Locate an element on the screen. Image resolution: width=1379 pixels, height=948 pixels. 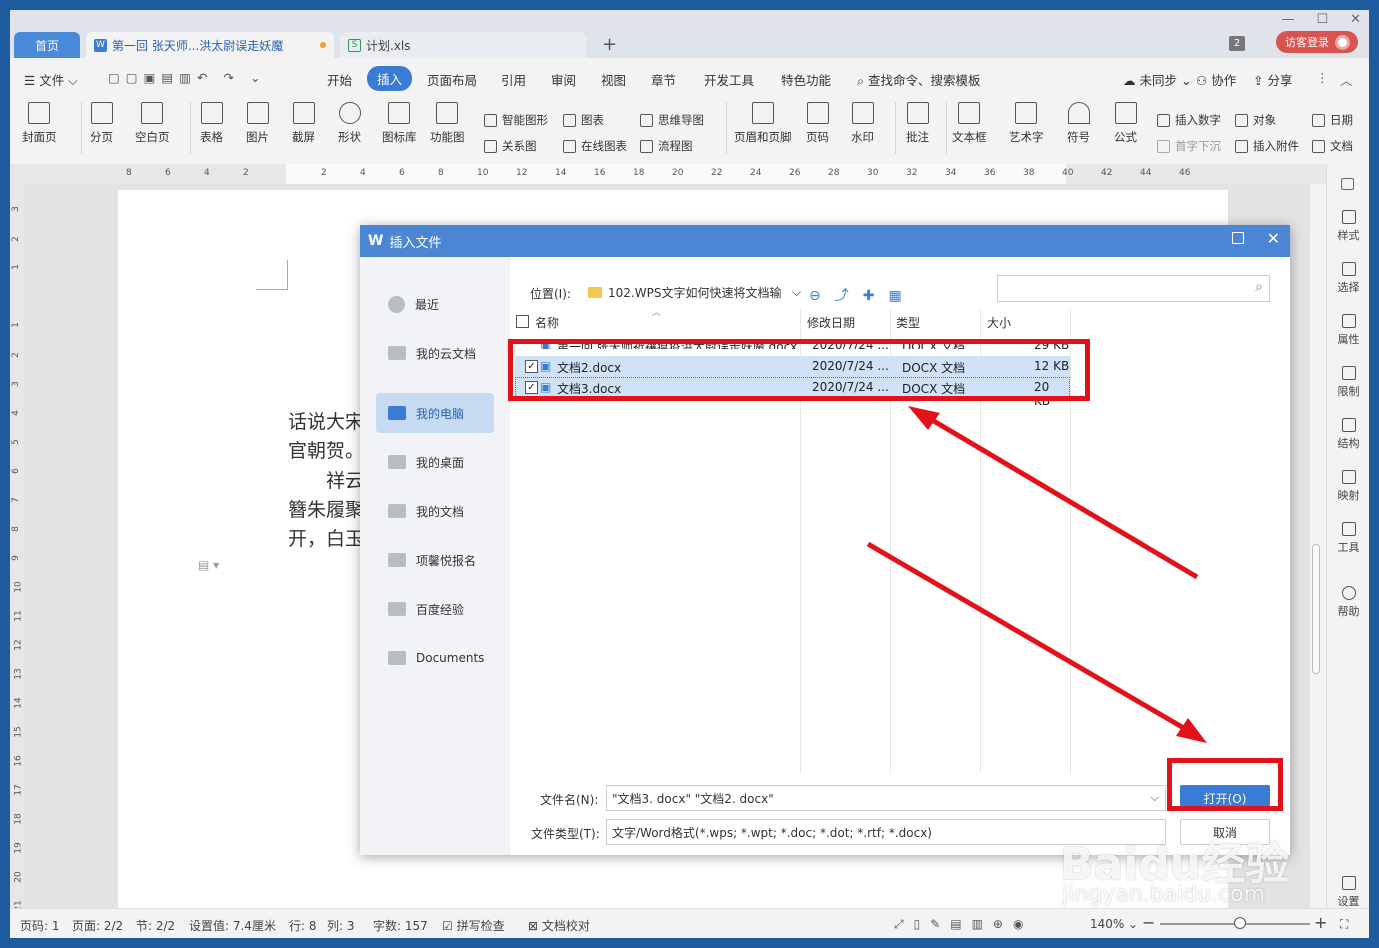
arrow-to-open is located at coordinates (1031, 639).